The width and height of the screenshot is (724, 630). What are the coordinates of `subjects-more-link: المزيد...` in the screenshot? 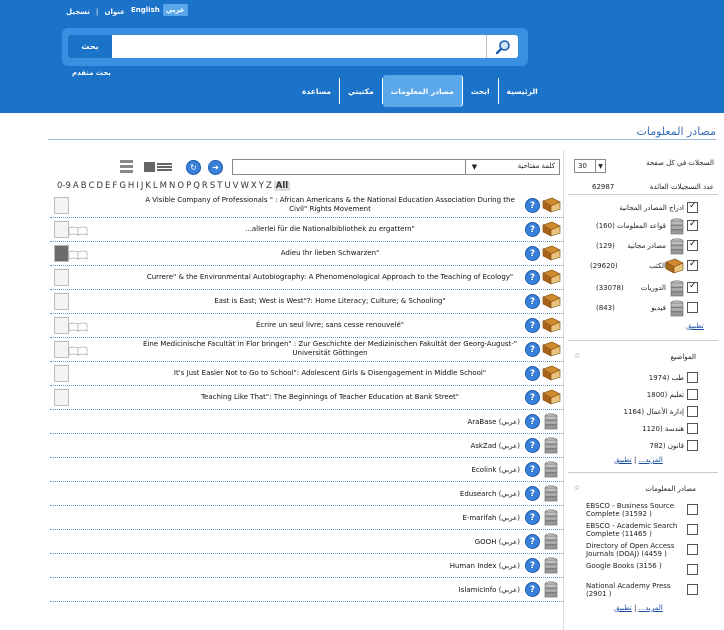 It's located at (651, 460).